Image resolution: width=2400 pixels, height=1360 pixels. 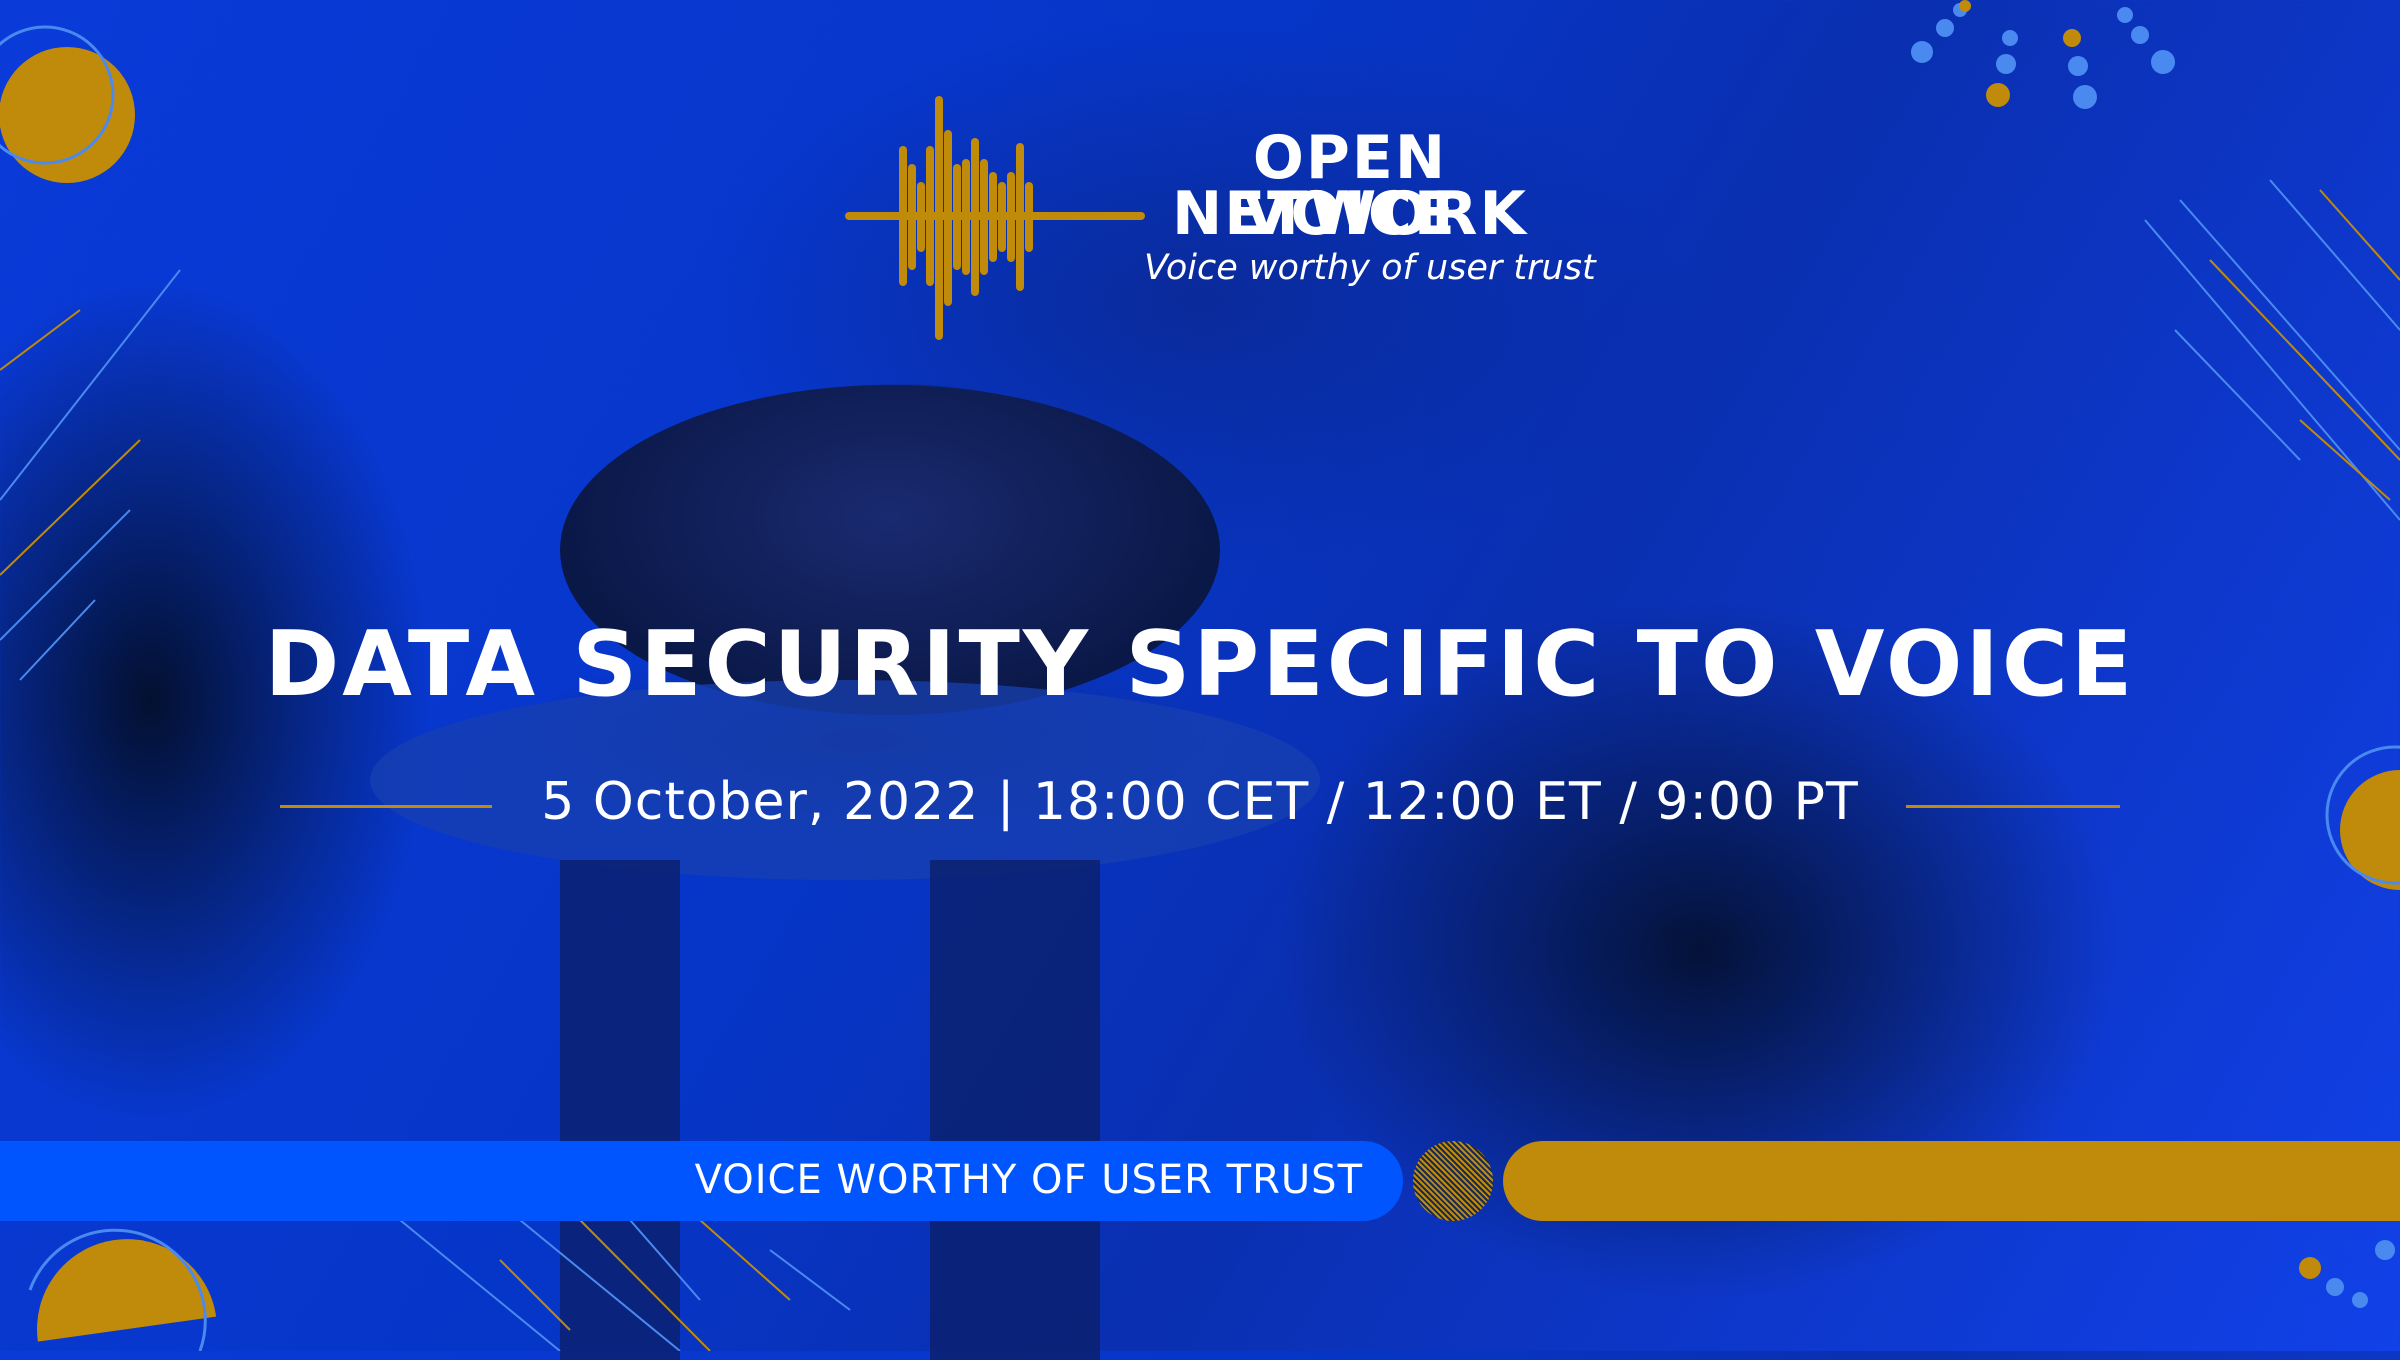 I want to click on banner-bar: VOICE WORTHY OF USER TRUST, so click(x=701, y=1181).